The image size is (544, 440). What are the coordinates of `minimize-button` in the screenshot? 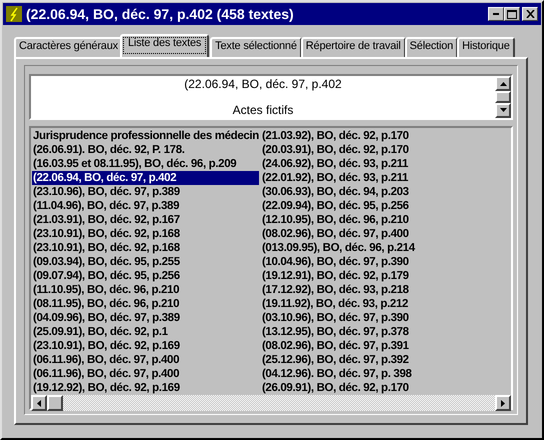 It's located at (496, 14).